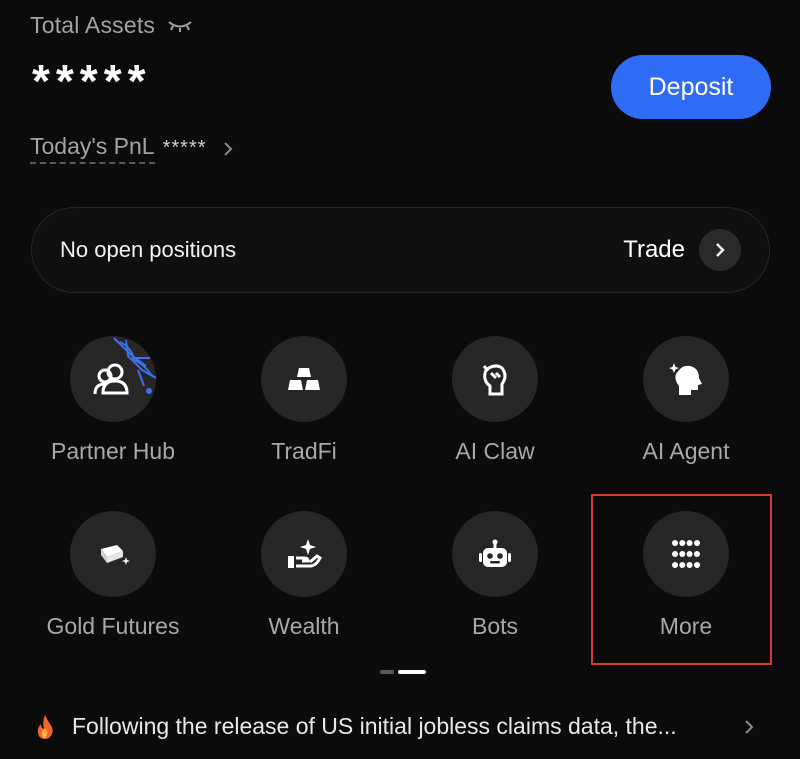  I want to click on shortcut-label: Bots, so click(495, 626).